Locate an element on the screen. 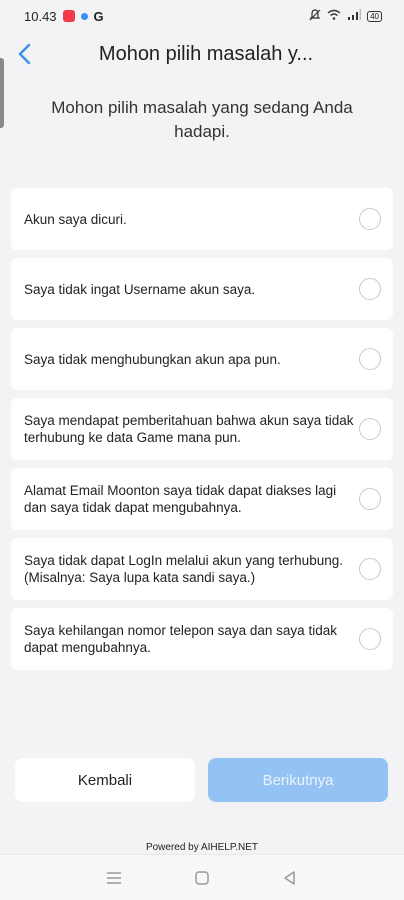  back-action-button: Kembali is located at coordinates (105, 780).